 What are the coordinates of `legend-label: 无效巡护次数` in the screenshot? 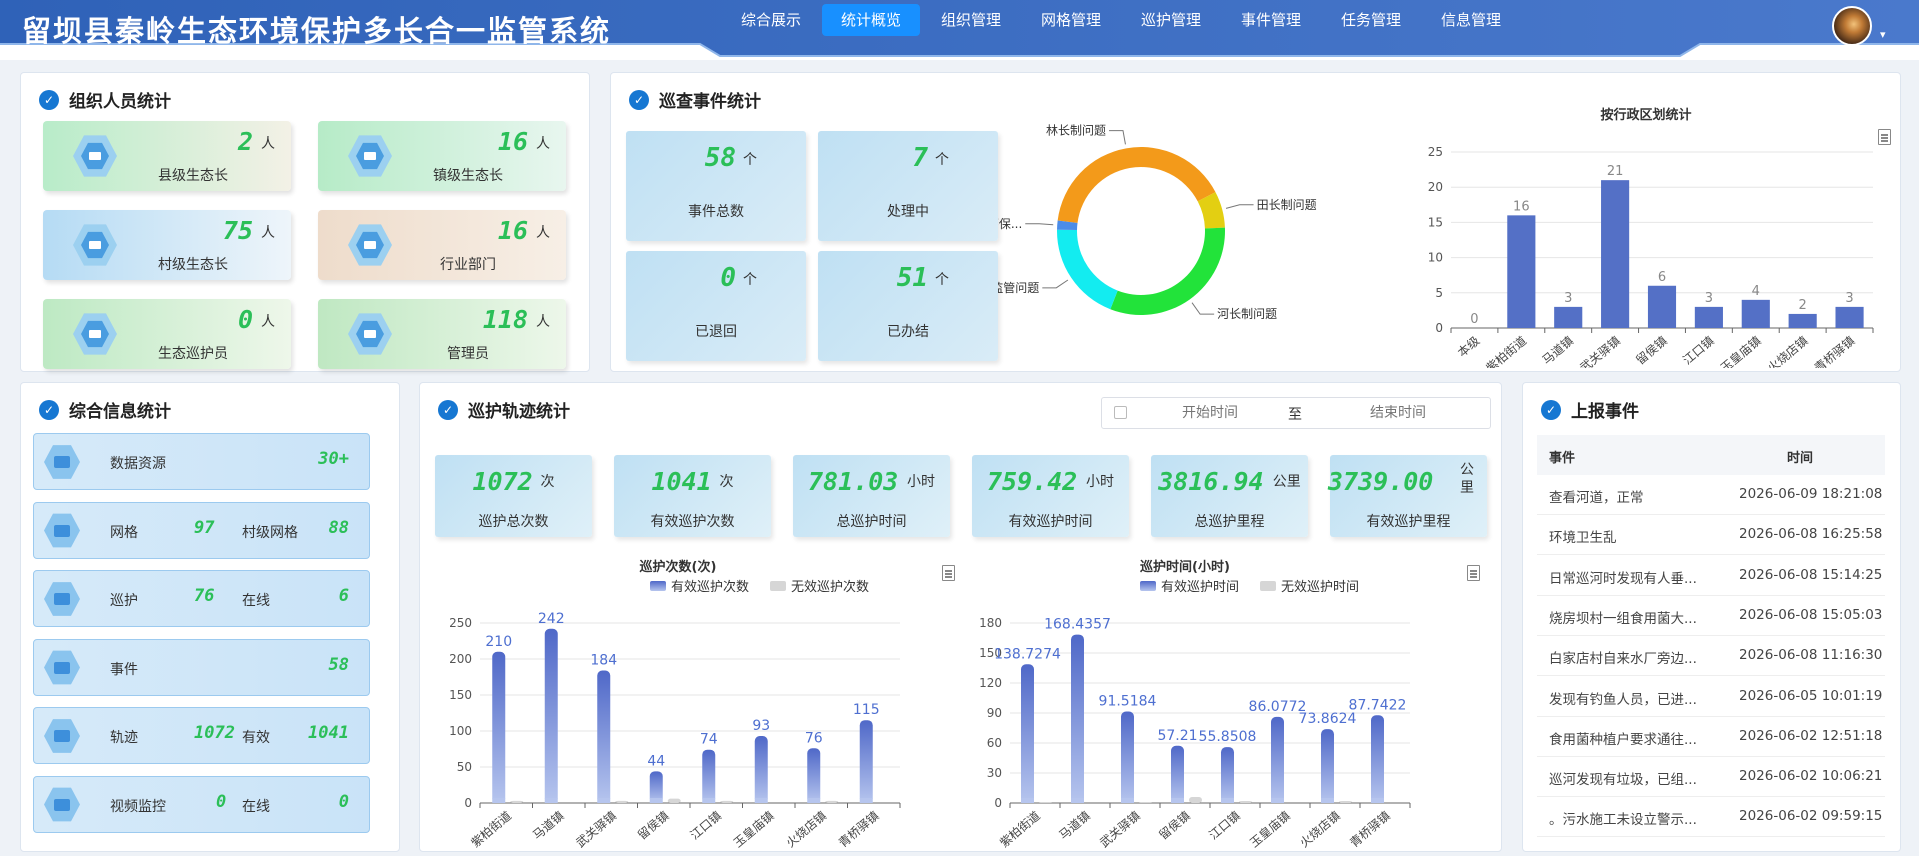 It's located at (830, 587).